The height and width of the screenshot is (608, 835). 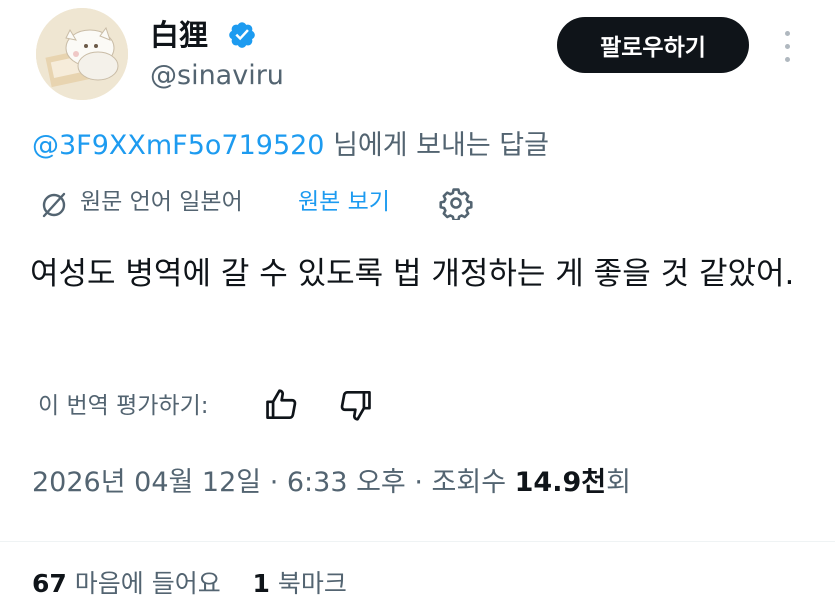 What do you see at coordinates (161, 202) in the screenshot?
I see `translation-source-label: 원문 언어 일본어` at bounding box center [161, 202].